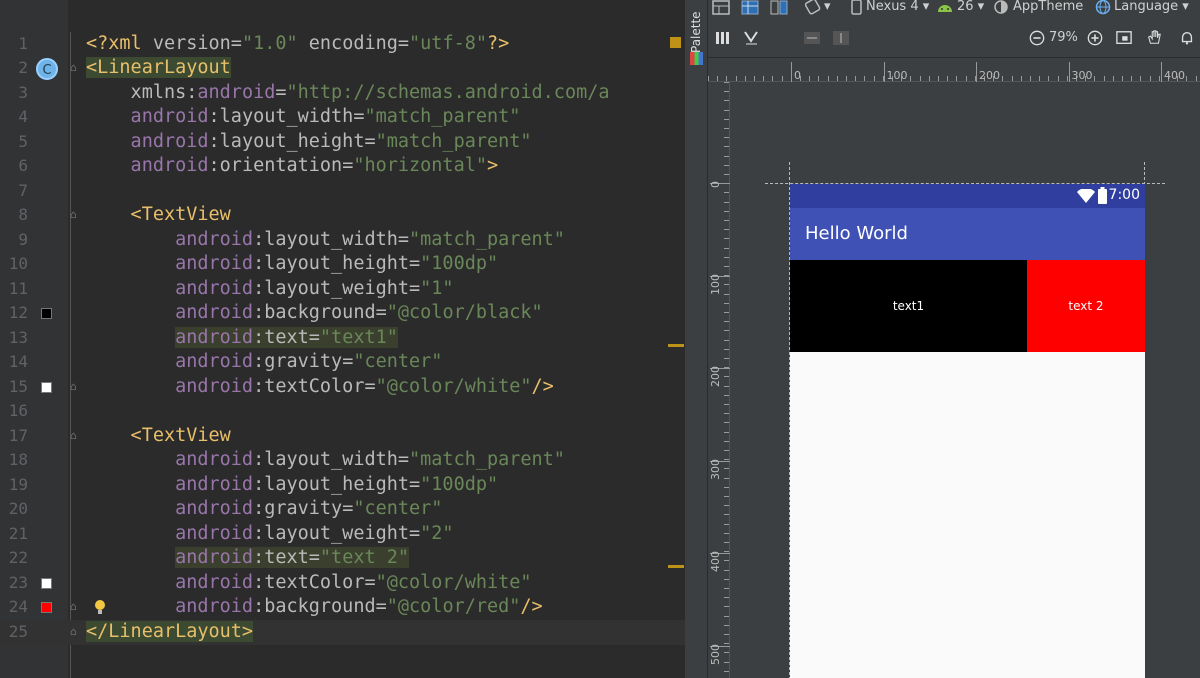  I want to click on code-token: <TextView, so click(158, 214).